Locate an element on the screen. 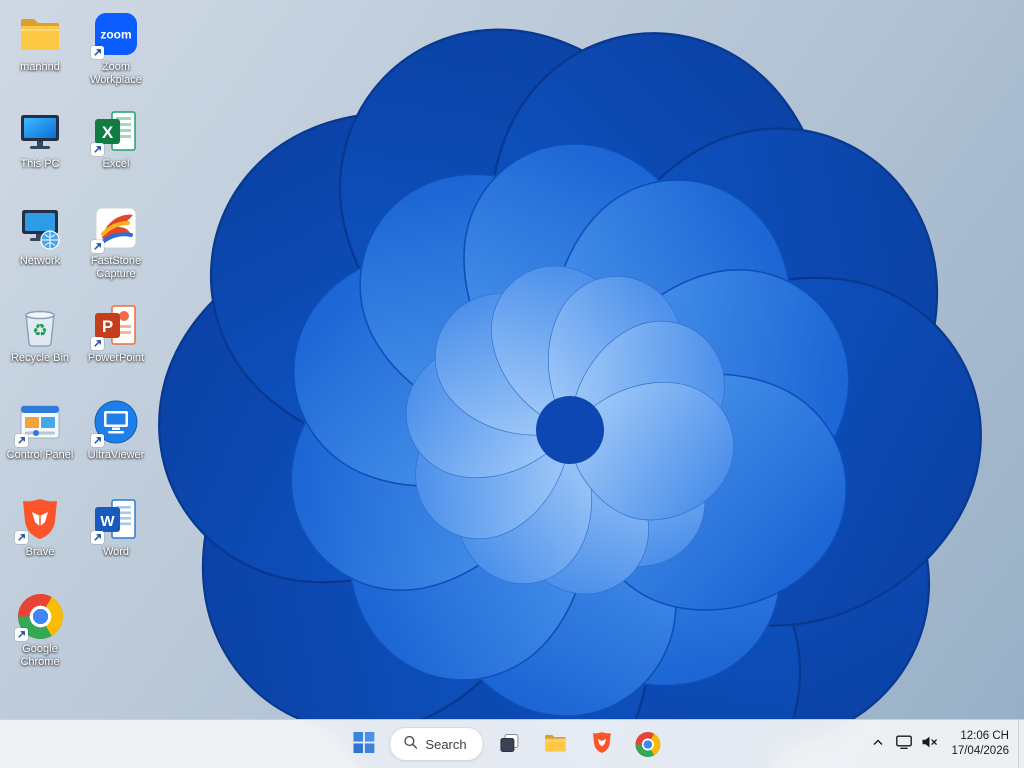  control-panel-icon is located at coordinates (39, 422).